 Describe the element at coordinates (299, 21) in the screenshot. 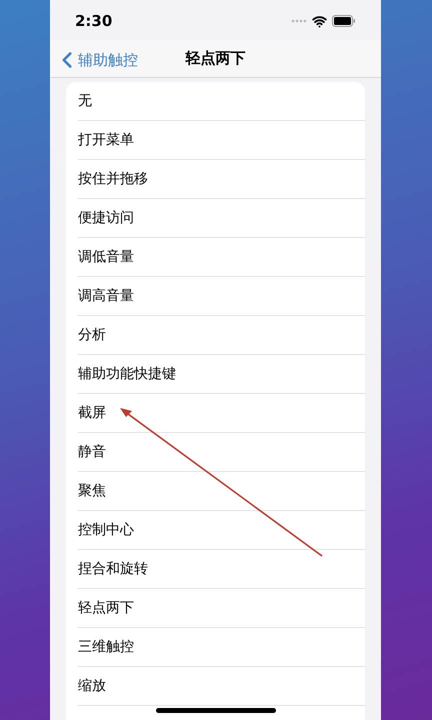

I see `signal-icon` at that location.